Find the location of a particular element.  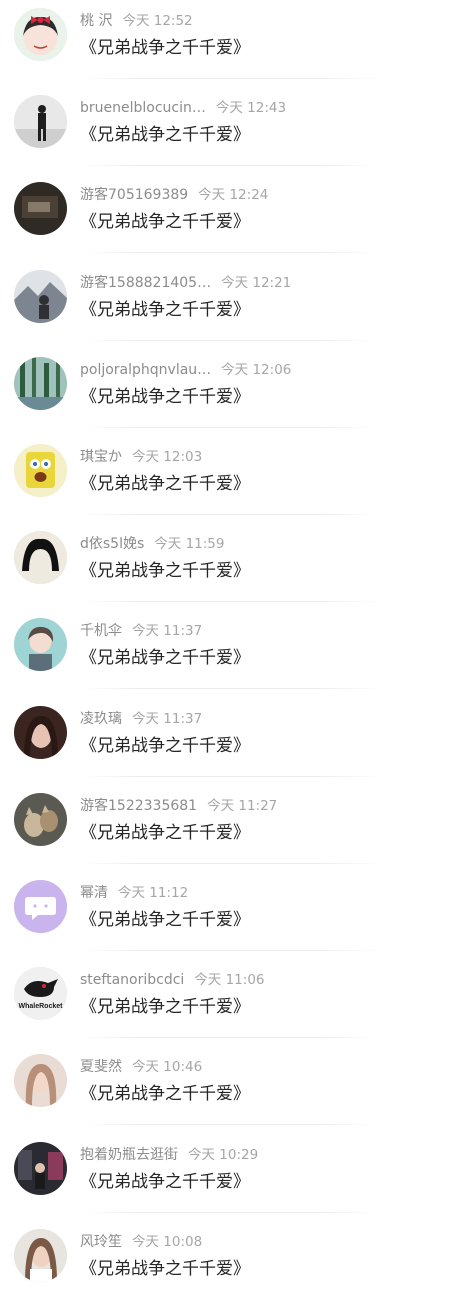

comment-item: 游客1522335681 今天 11:27 《兄弟战争之千千爱》 is located at coordinates (231, 828).